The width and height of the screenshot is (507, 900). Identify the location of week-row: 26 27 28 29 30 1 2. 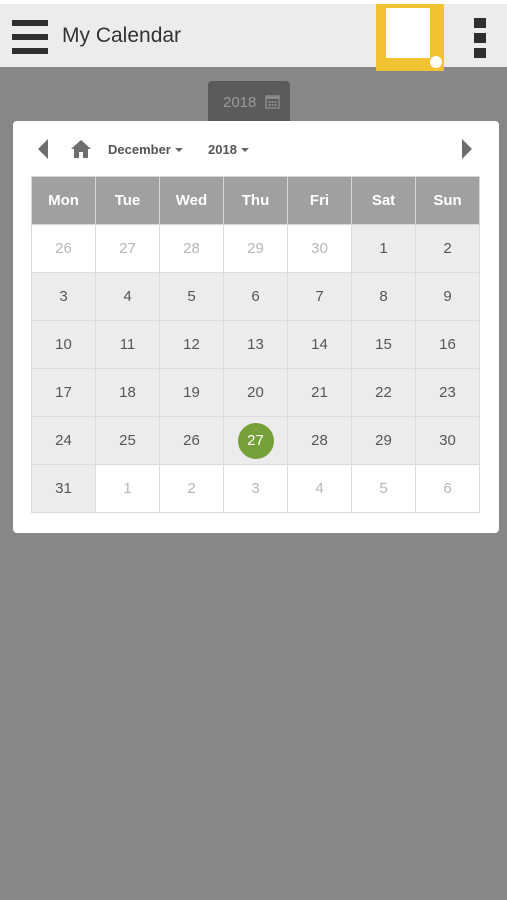
(255, 248).